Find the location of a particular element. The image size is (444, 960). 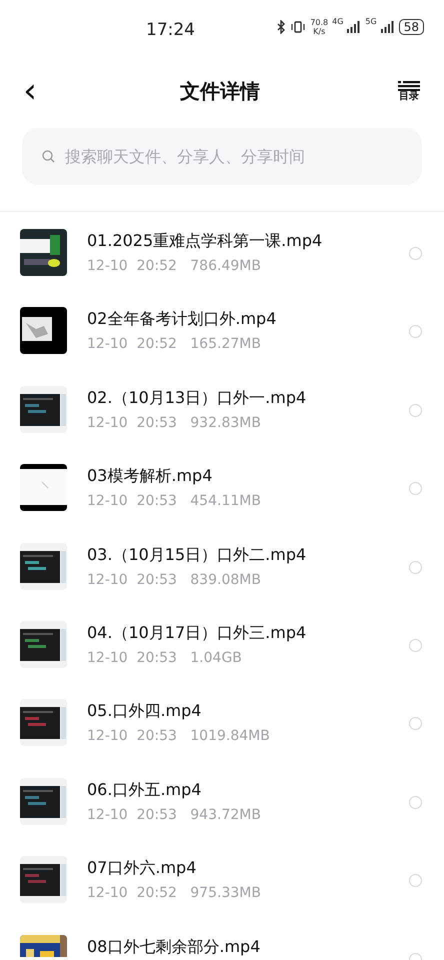

file-meta: 12-10 20:53 1.04GB is located at coordinates (165, 657).